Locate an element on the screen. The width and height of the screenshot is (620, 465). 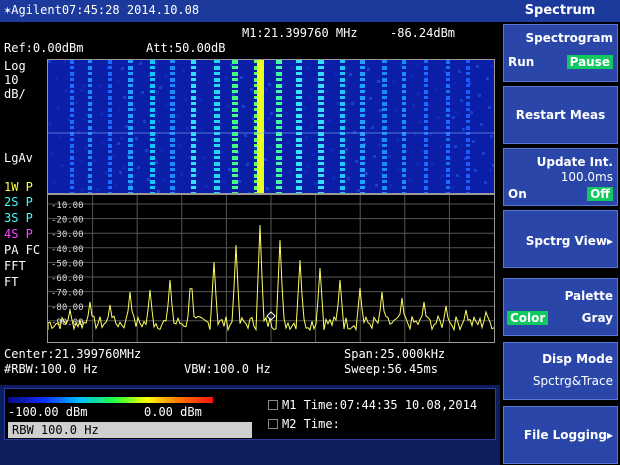
color-option: Color is located at coordinates (528, 318).